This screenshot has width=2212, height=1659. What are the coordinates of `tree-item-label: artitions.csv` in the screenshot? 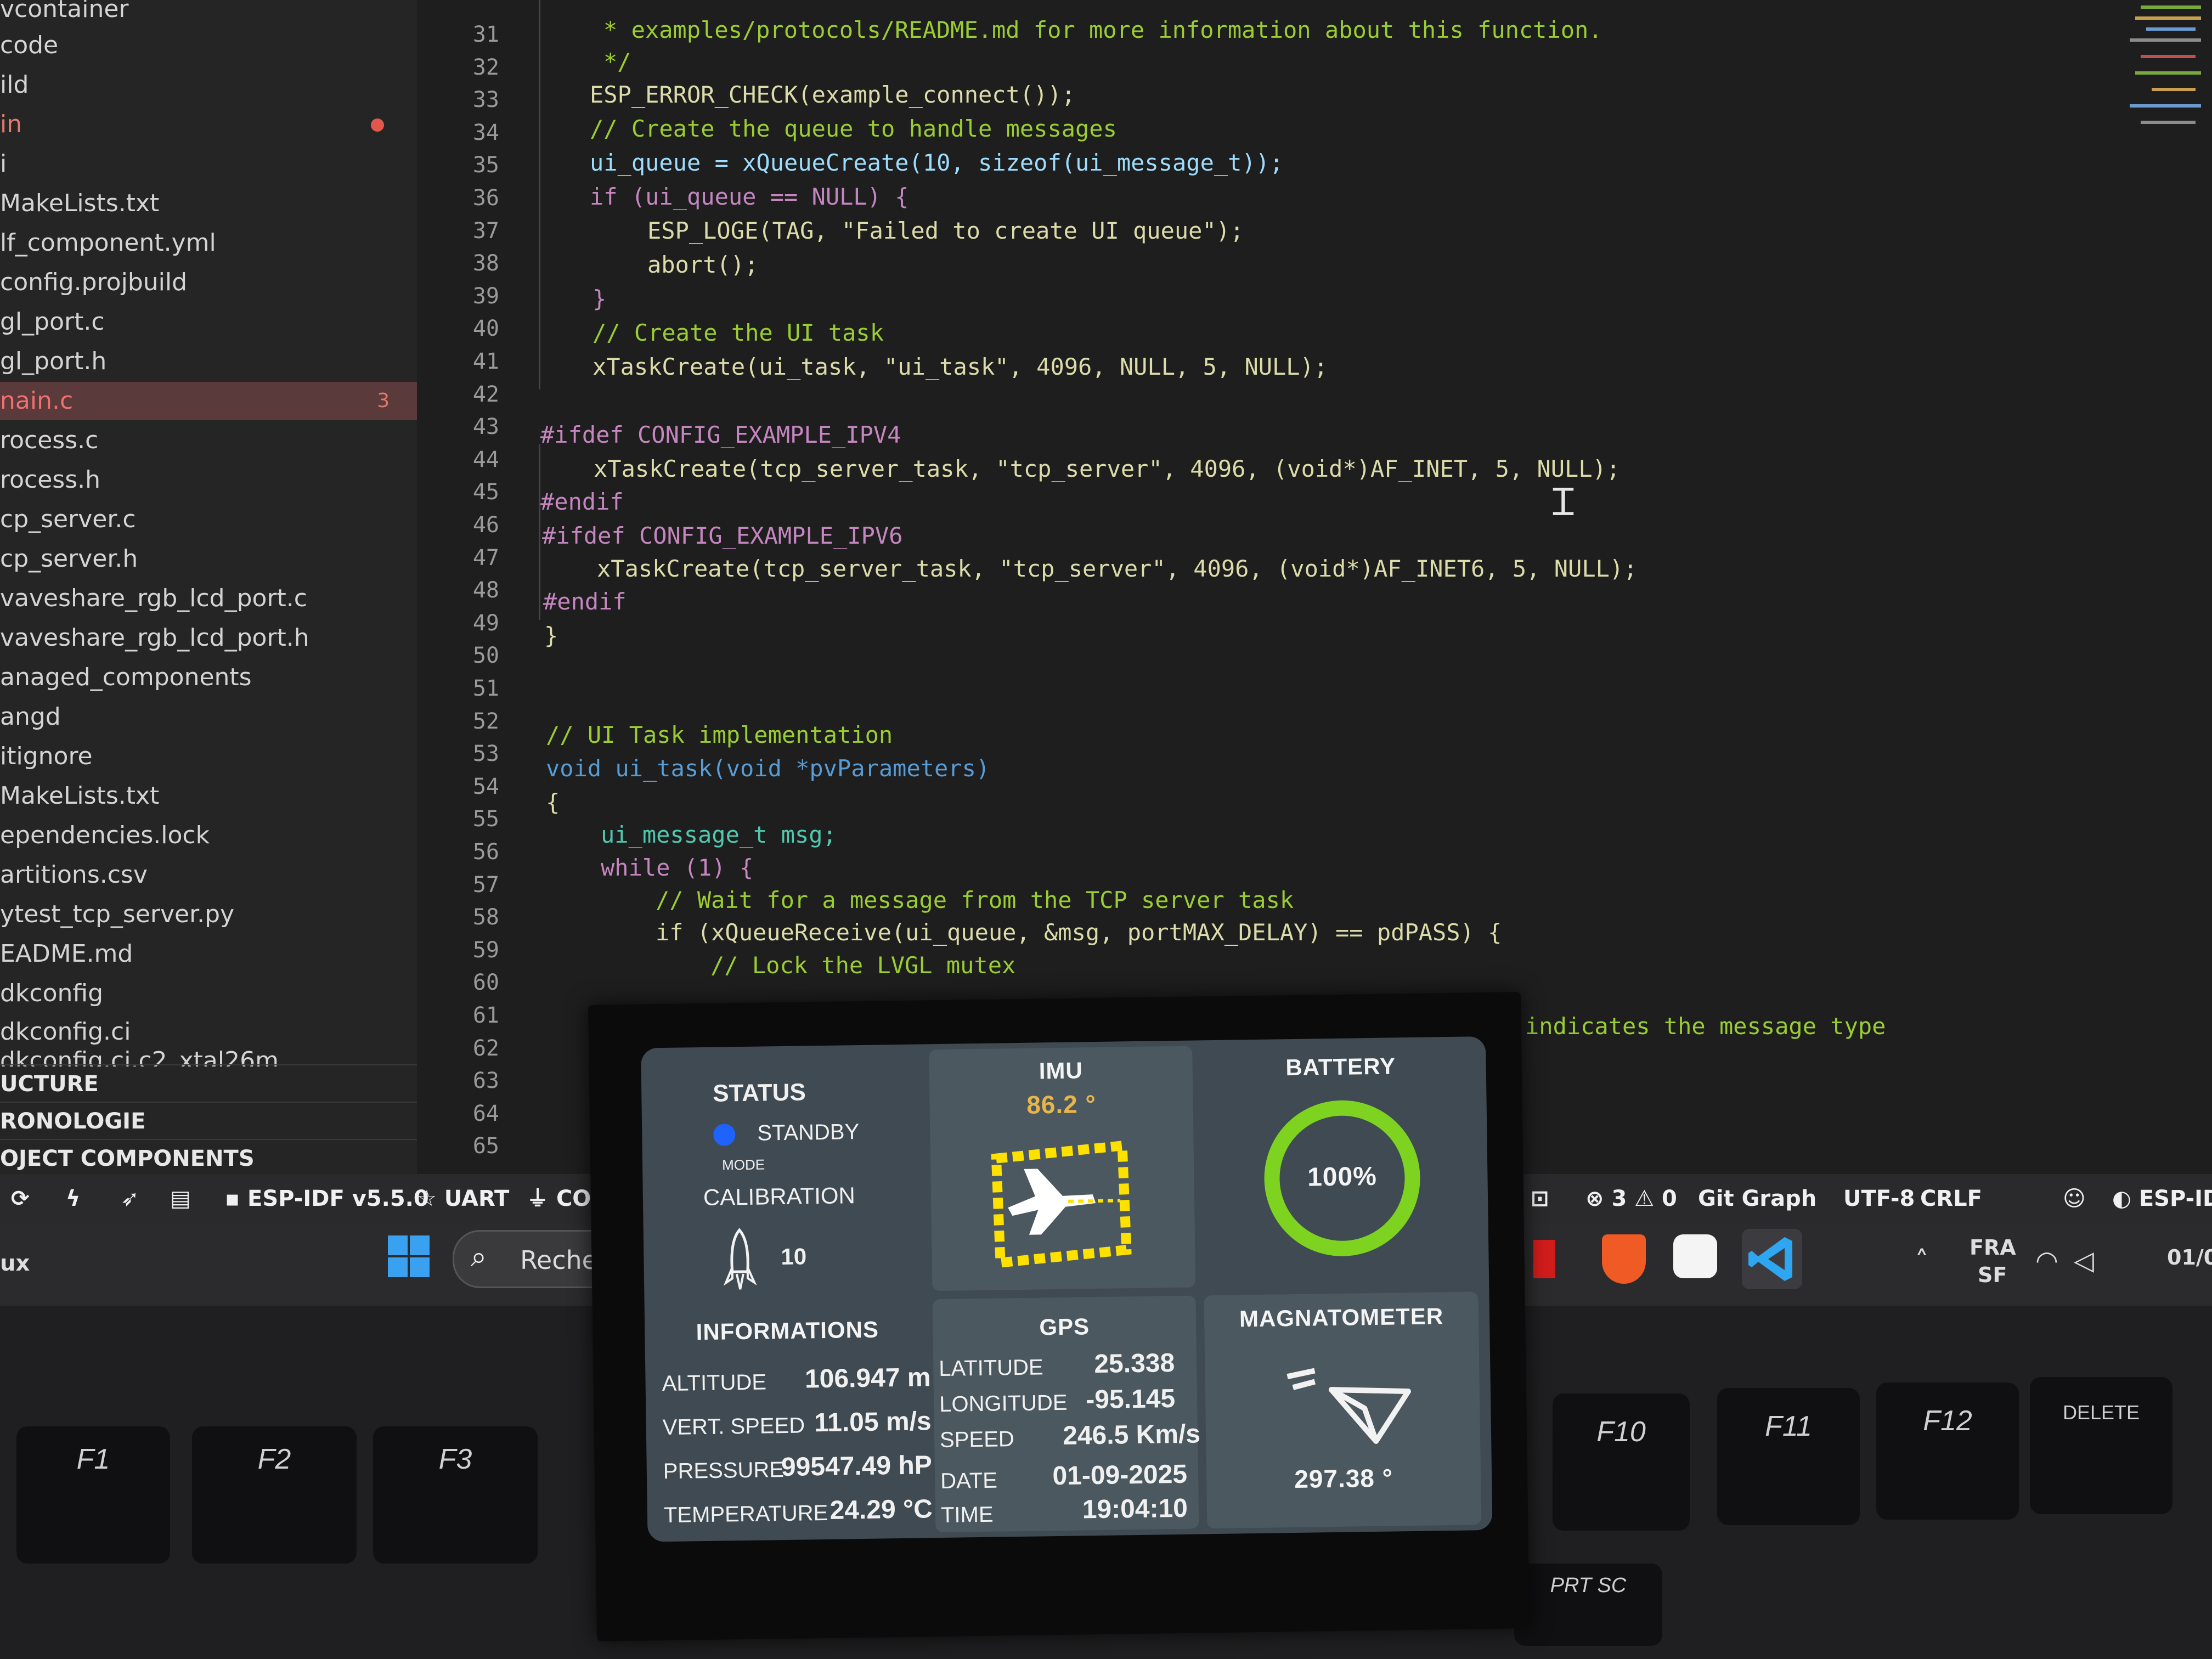 It's located at (74, 875).